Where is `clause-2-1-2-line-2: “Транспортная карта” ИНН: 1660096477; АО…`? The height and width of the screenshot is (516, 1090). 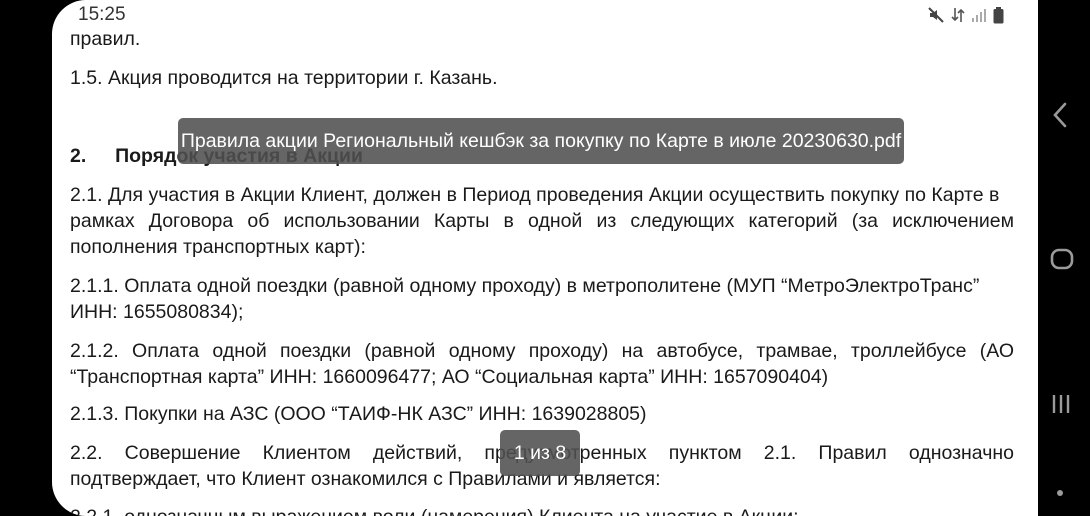
clause-2-1-2-line-2: “Транспортная карта” ИНН: 1660096477; АО… is located at coordinates (449, 377).